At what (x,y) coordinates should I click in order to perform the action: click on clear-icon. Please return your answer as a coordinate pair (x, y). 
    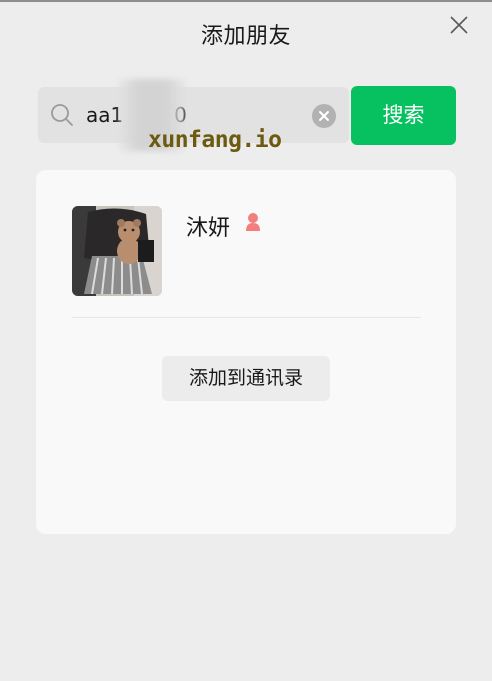
    Looking at the image, I should click on (324, 116).